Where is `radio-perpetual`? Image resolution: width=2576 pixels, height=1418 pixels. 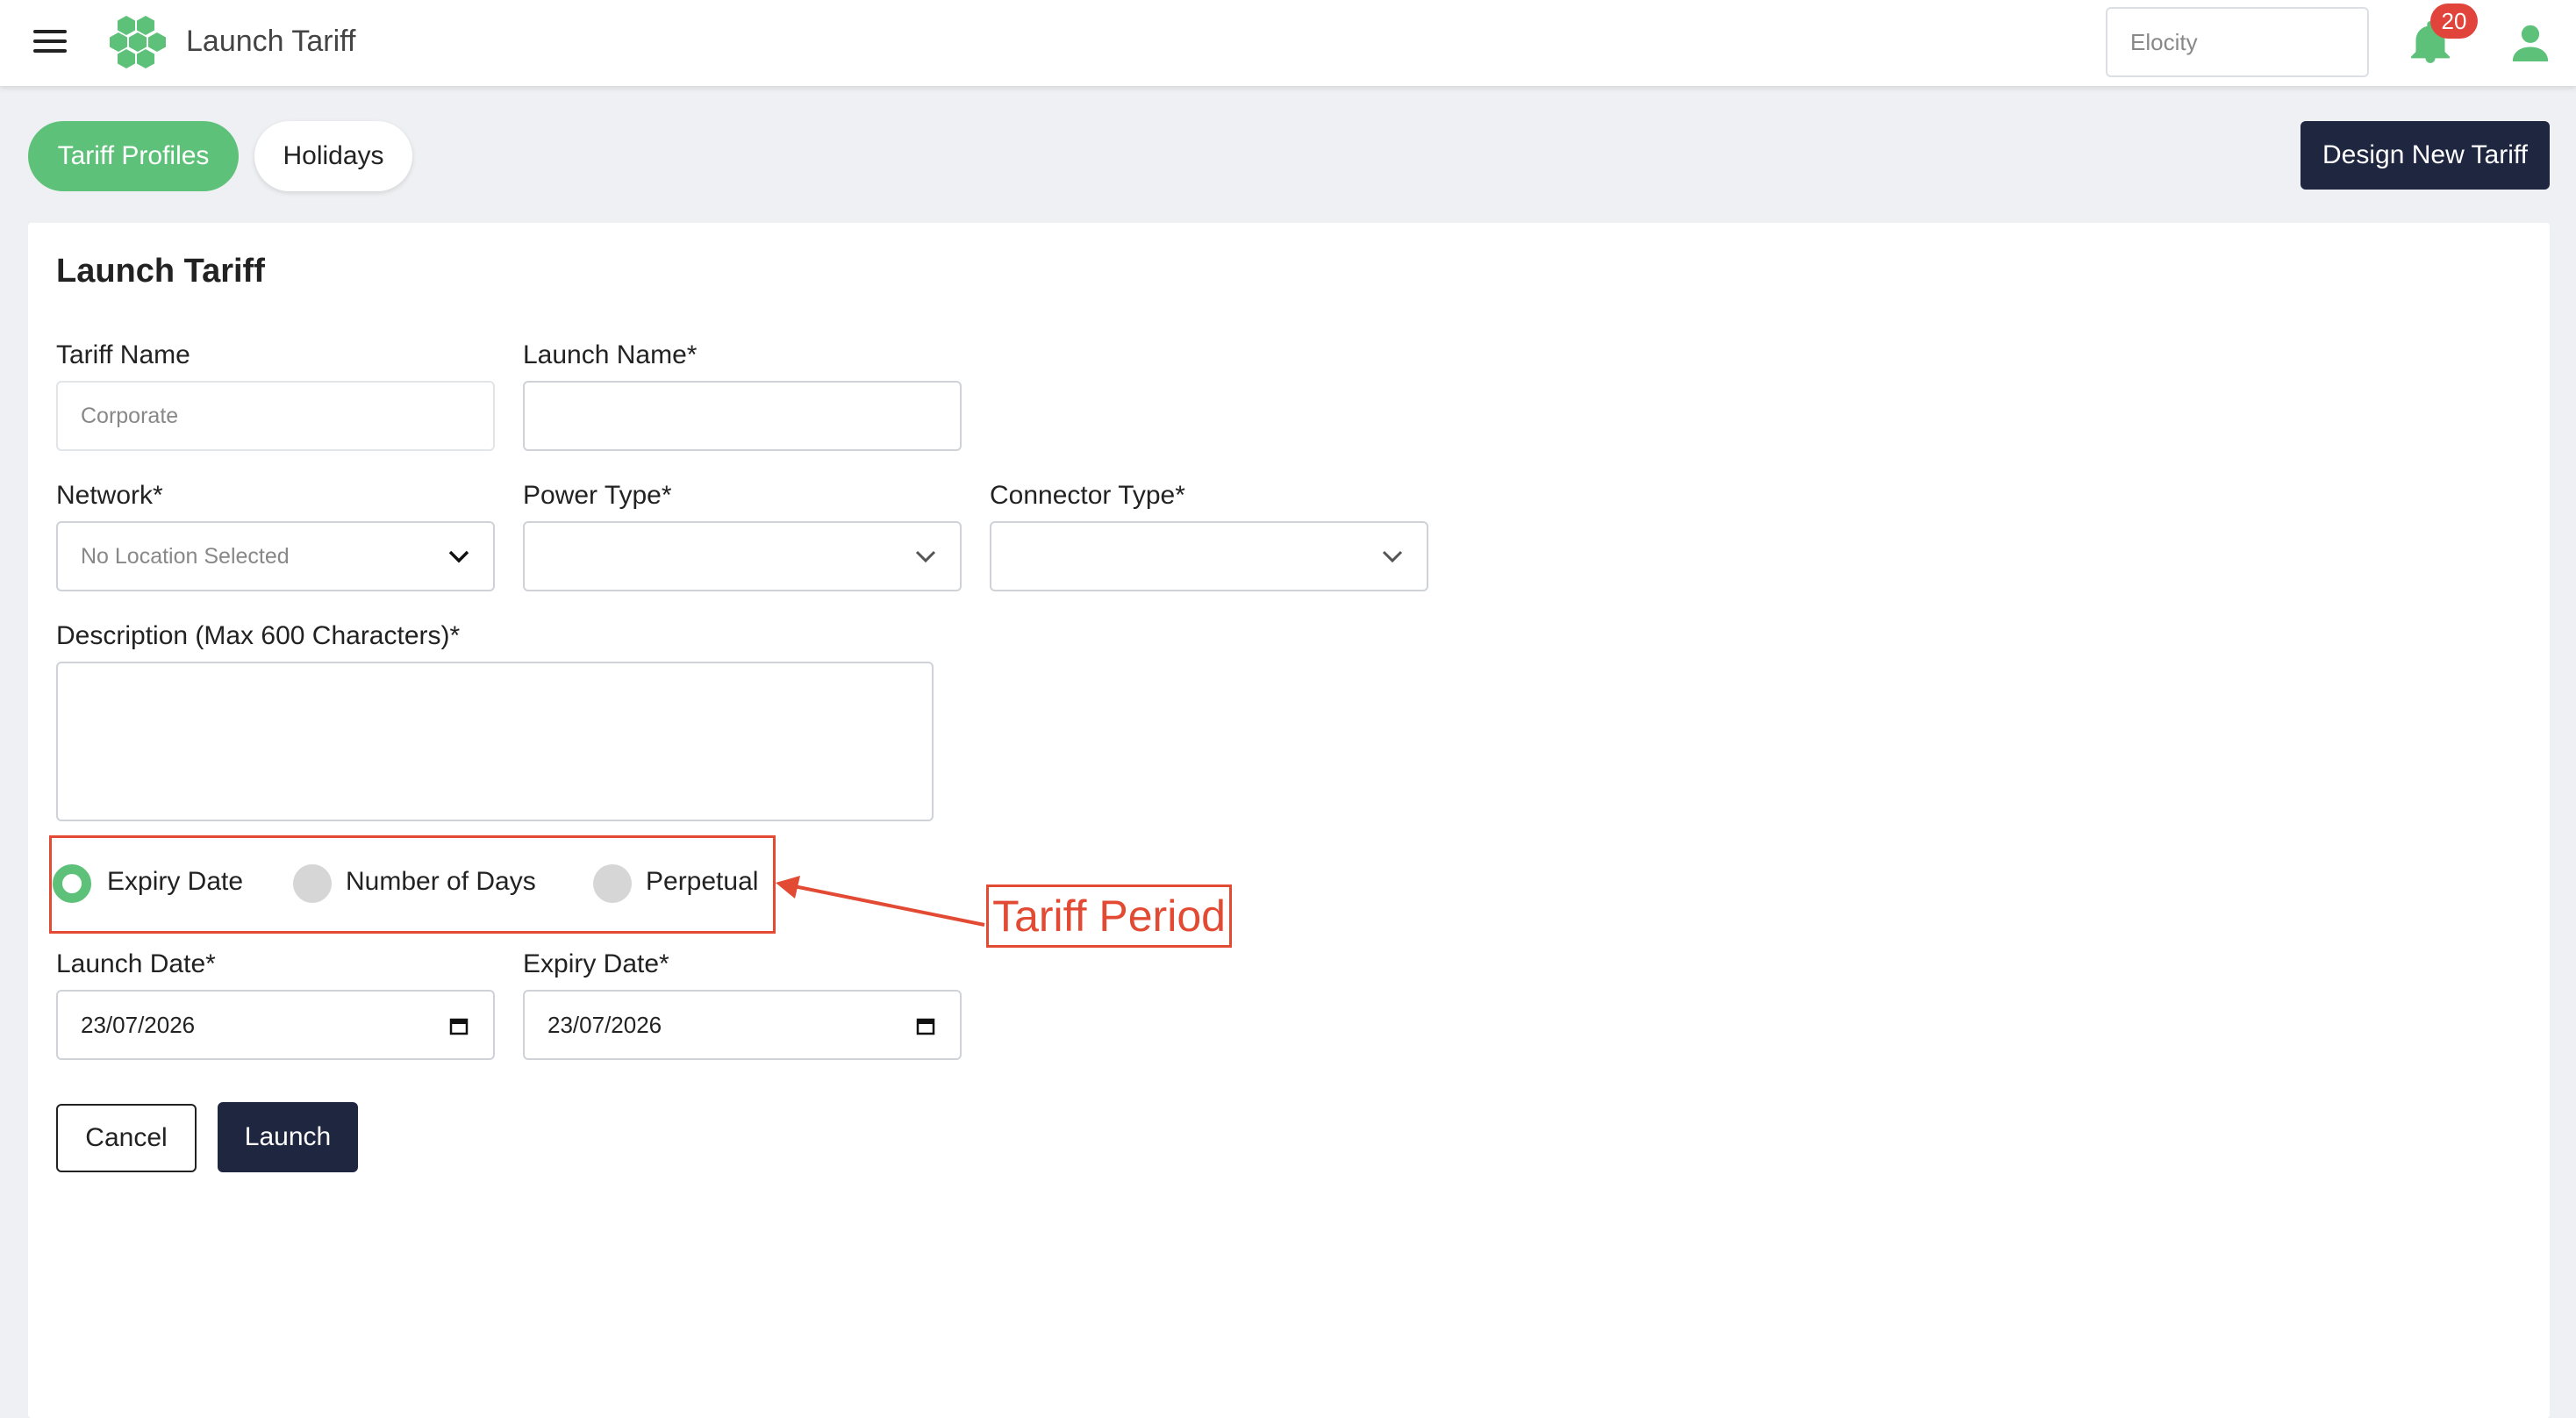 radio-perpetual is located at coordinates (612, 883).